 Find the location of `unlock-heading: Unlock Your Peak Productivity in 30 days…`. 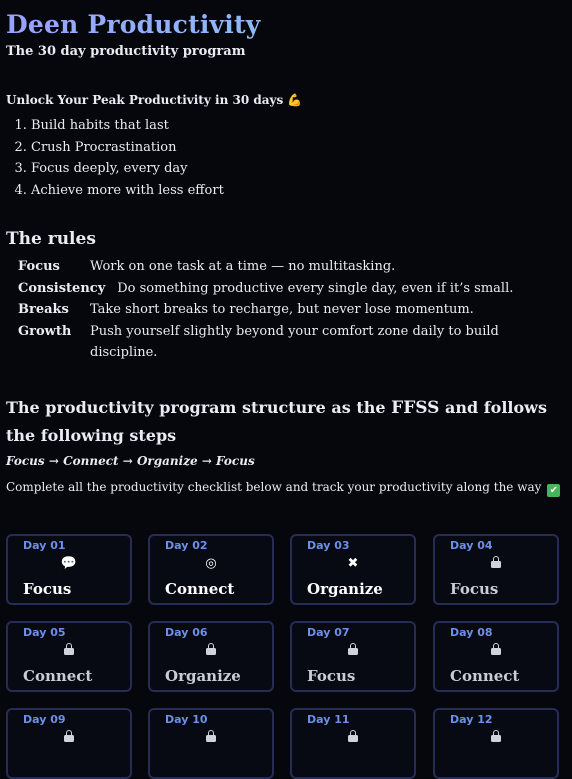

unlock-heading: Unlock Your Peak Productivity in 30 days… is located at coordinates (154, 100).